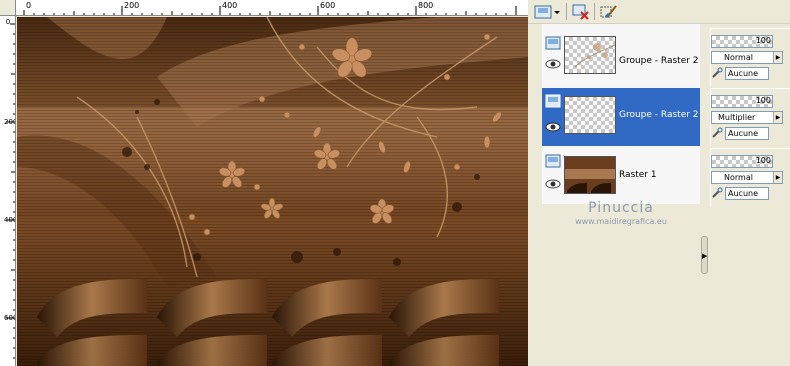  I want to click on watermark-url: www.maidiregrafica.eu, so click(621, 221).